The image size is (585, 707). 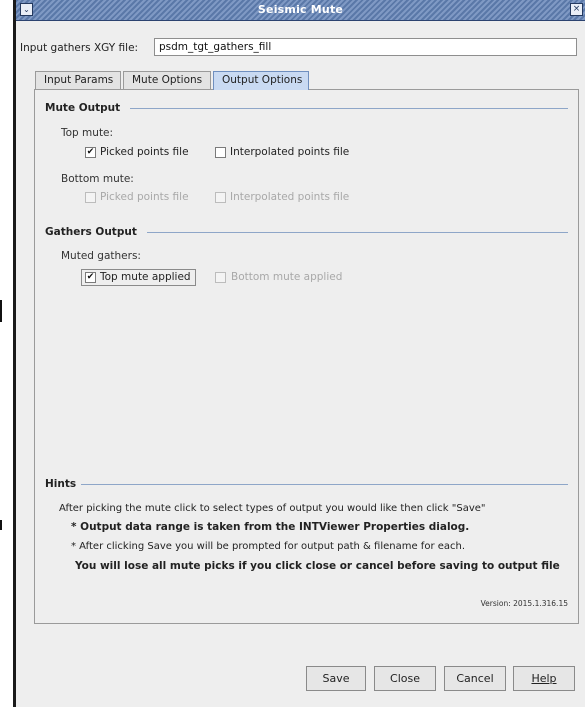 I want to click on window-title: Seismic Mute, so click(x=300, y=9).